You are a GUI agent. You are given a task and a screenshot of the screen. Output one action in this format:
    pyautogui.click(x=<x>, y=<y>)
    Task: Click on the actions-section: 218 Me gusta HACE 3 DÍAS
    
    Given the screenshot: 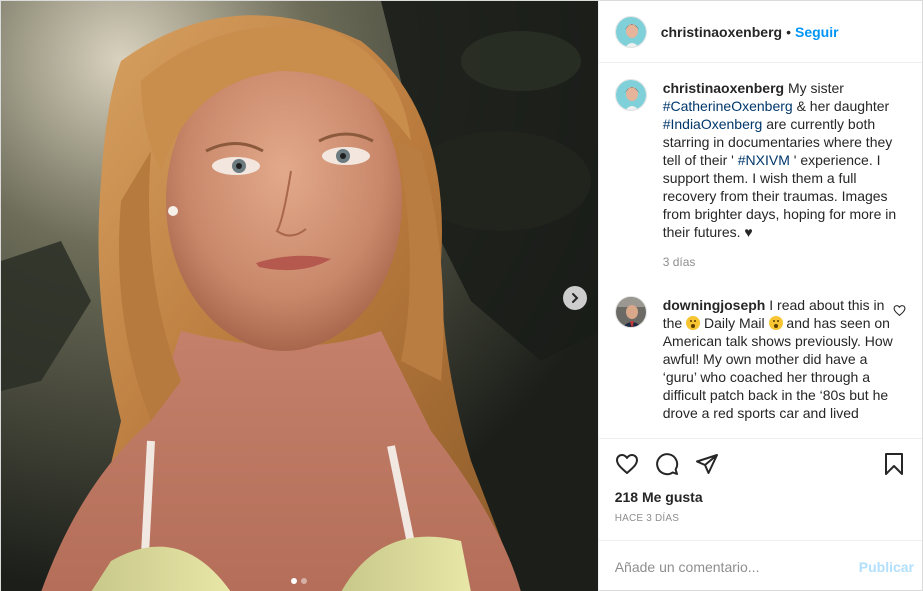 What is the action you would take?
    pyautogui.click(x=760, y=489)
    